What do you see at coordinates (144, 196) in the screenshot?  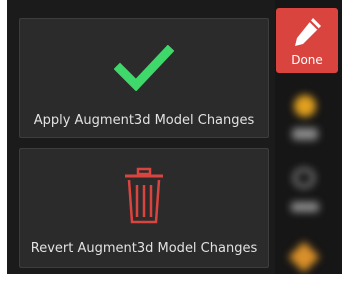 I see `trash-icon` at bounding box center [144, 196].